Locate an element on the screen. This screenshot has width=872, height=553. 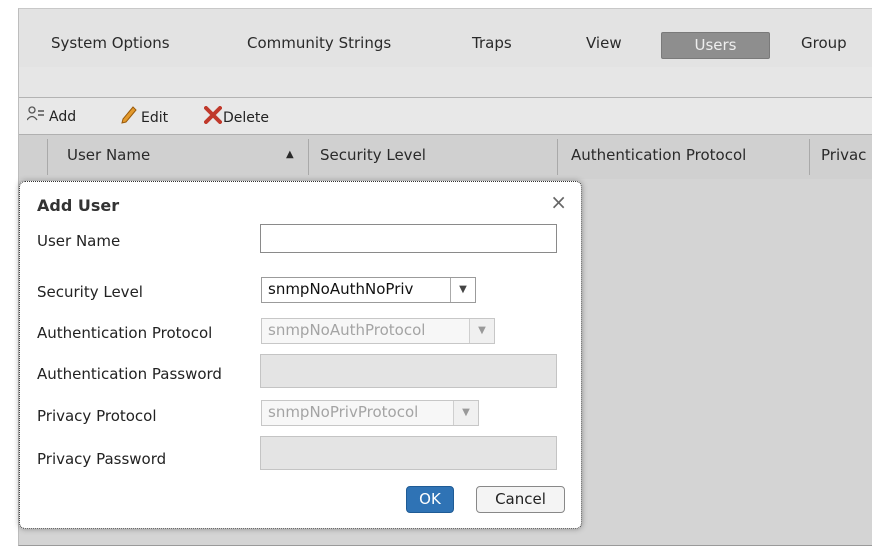
authentication-protocol-value: snmpNoAuthProtocol is located at coordinates (347, 330).